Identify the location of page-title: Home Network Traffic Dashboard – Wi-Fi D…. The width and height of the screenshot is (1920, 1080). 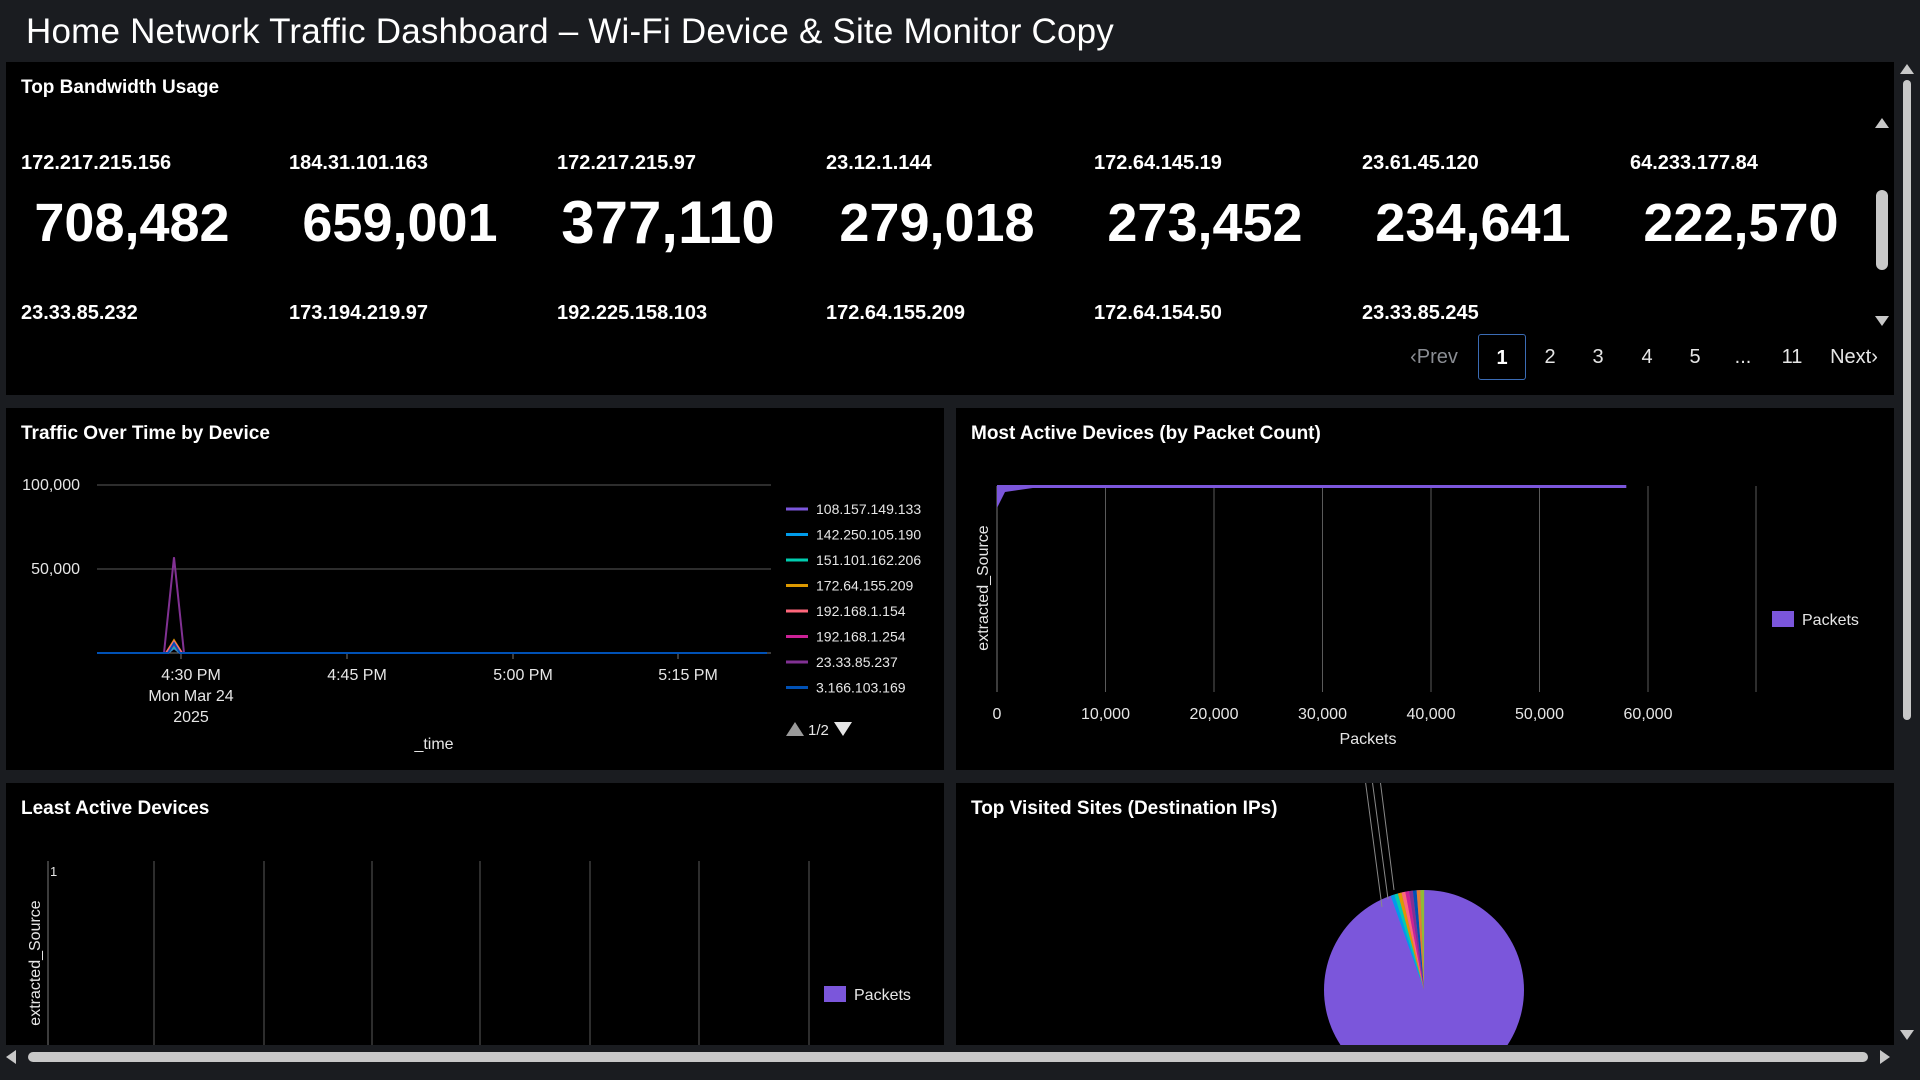
(570, 31).